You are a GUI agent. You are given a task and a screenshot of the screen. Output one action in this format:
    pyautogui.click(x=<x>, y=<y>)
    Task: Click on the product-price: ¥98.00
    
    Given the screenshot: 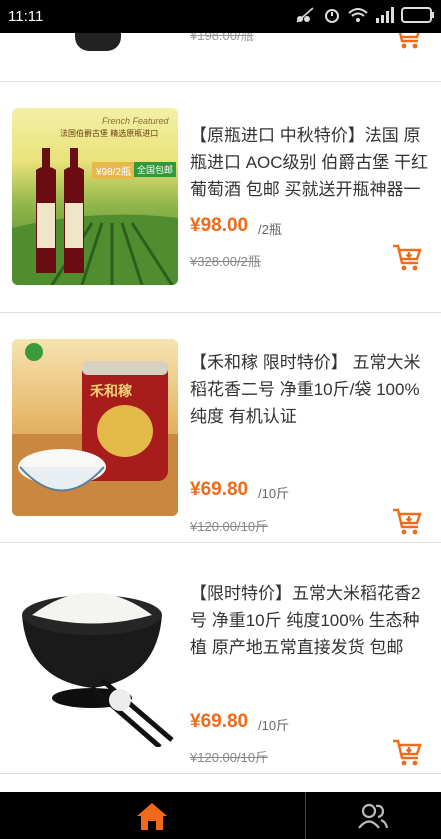 What is the action you would take?
    pyautogui.click(x=219, y=225)
    